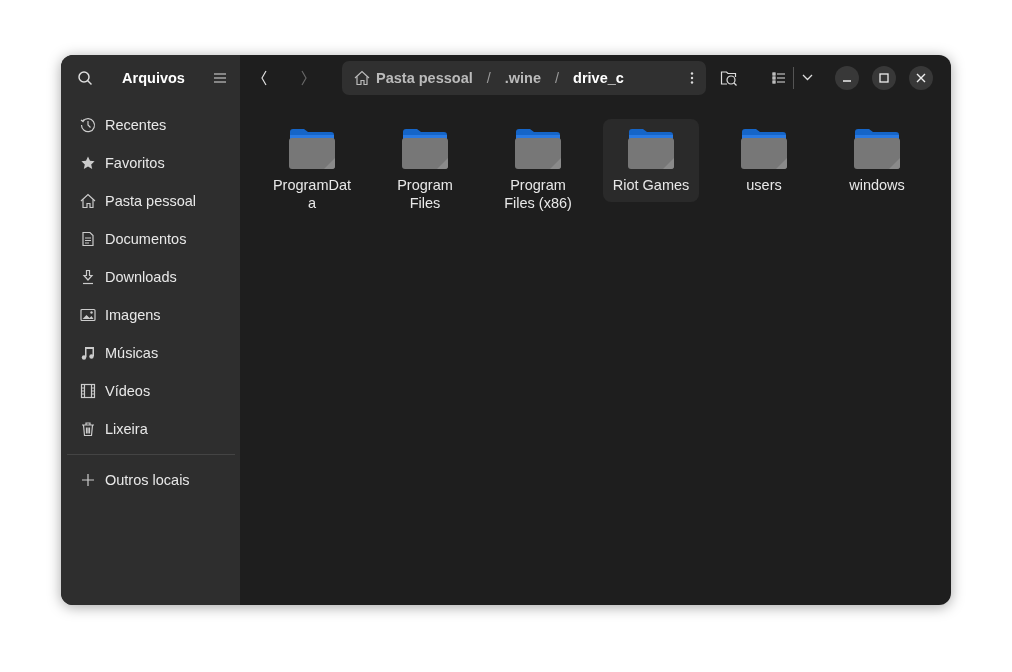  What do you see at coordinates (88, 163) in the screenshot?
I see `star-icon` at bounding box center [88, 163].